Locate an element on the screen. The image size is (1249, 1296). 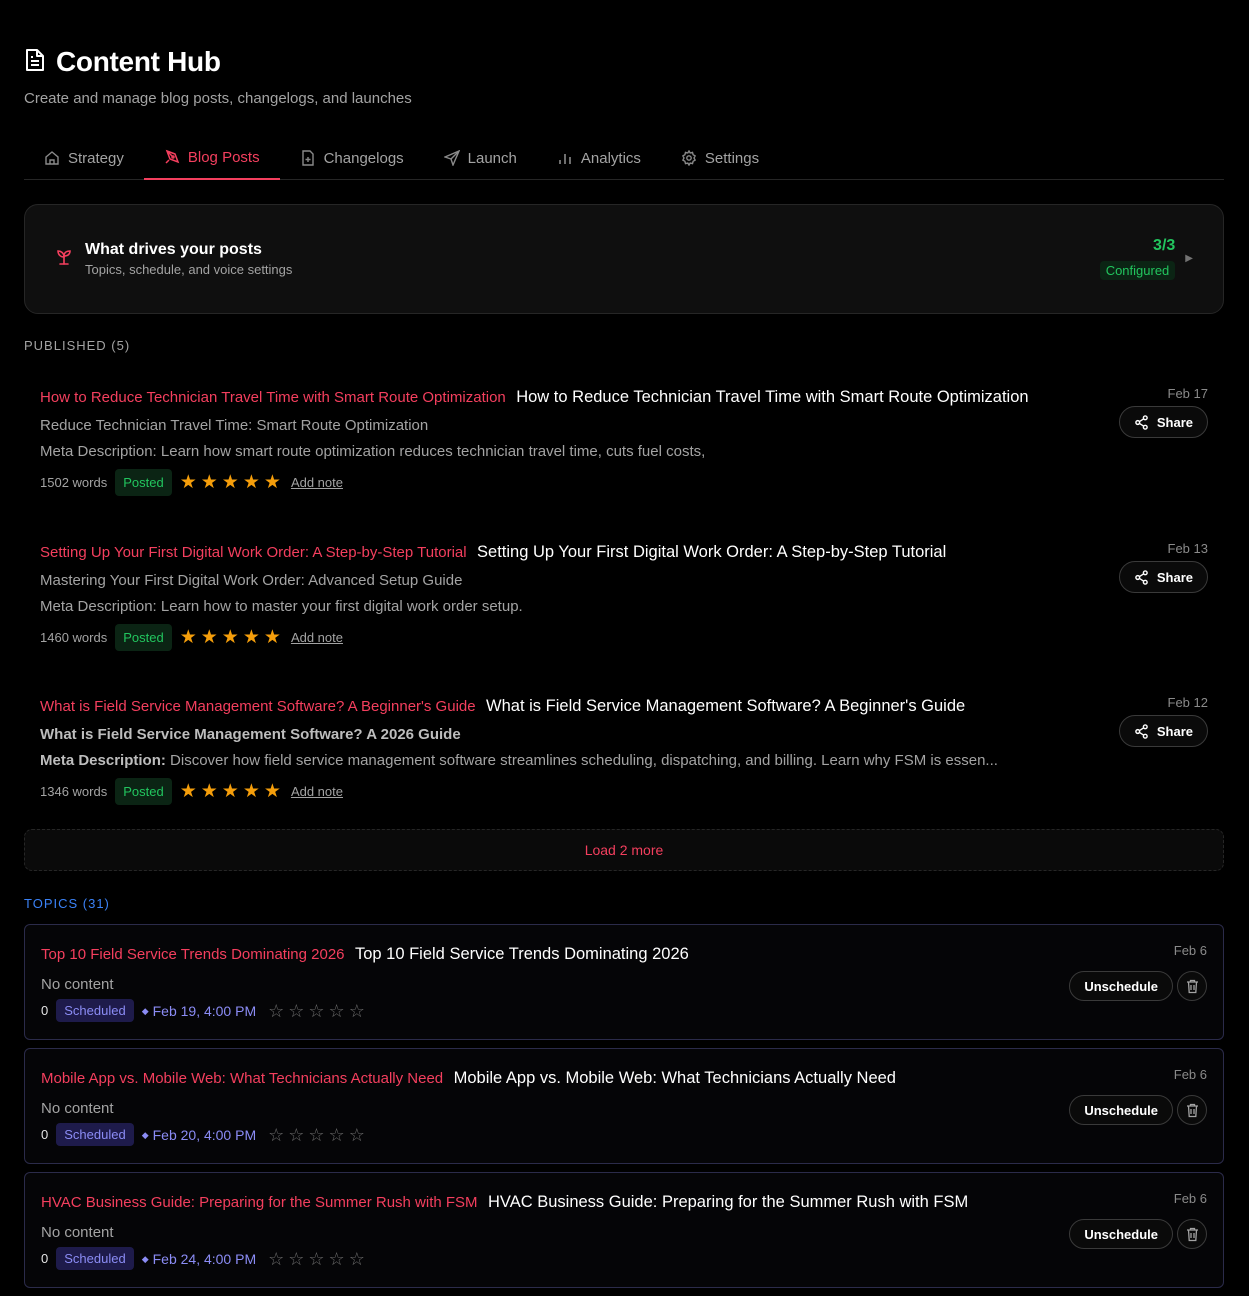
diamond-icon: ◆ is located at coordinates (145, 1135).